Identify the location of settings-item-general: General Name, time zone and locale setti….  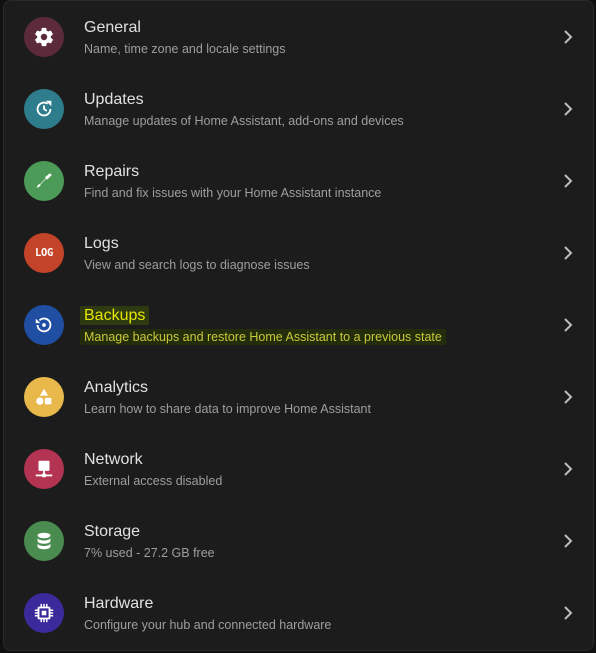
(298, 37).